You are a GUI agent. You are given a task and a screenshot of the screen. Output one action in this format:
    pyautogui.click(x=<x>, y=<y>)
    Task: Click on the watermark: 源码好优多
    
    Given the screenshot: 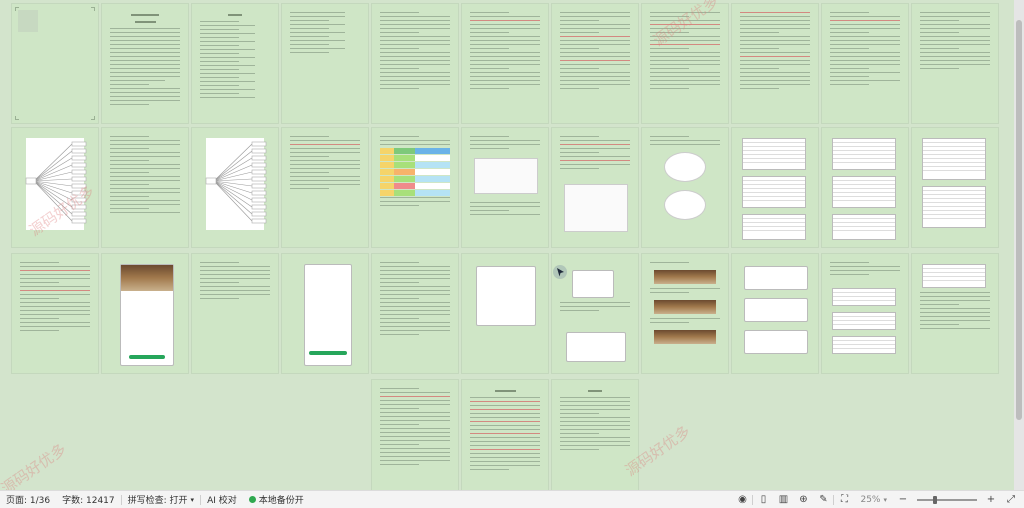 What is the action you would take?
    pyautogui.click(x=35, y=465)
    